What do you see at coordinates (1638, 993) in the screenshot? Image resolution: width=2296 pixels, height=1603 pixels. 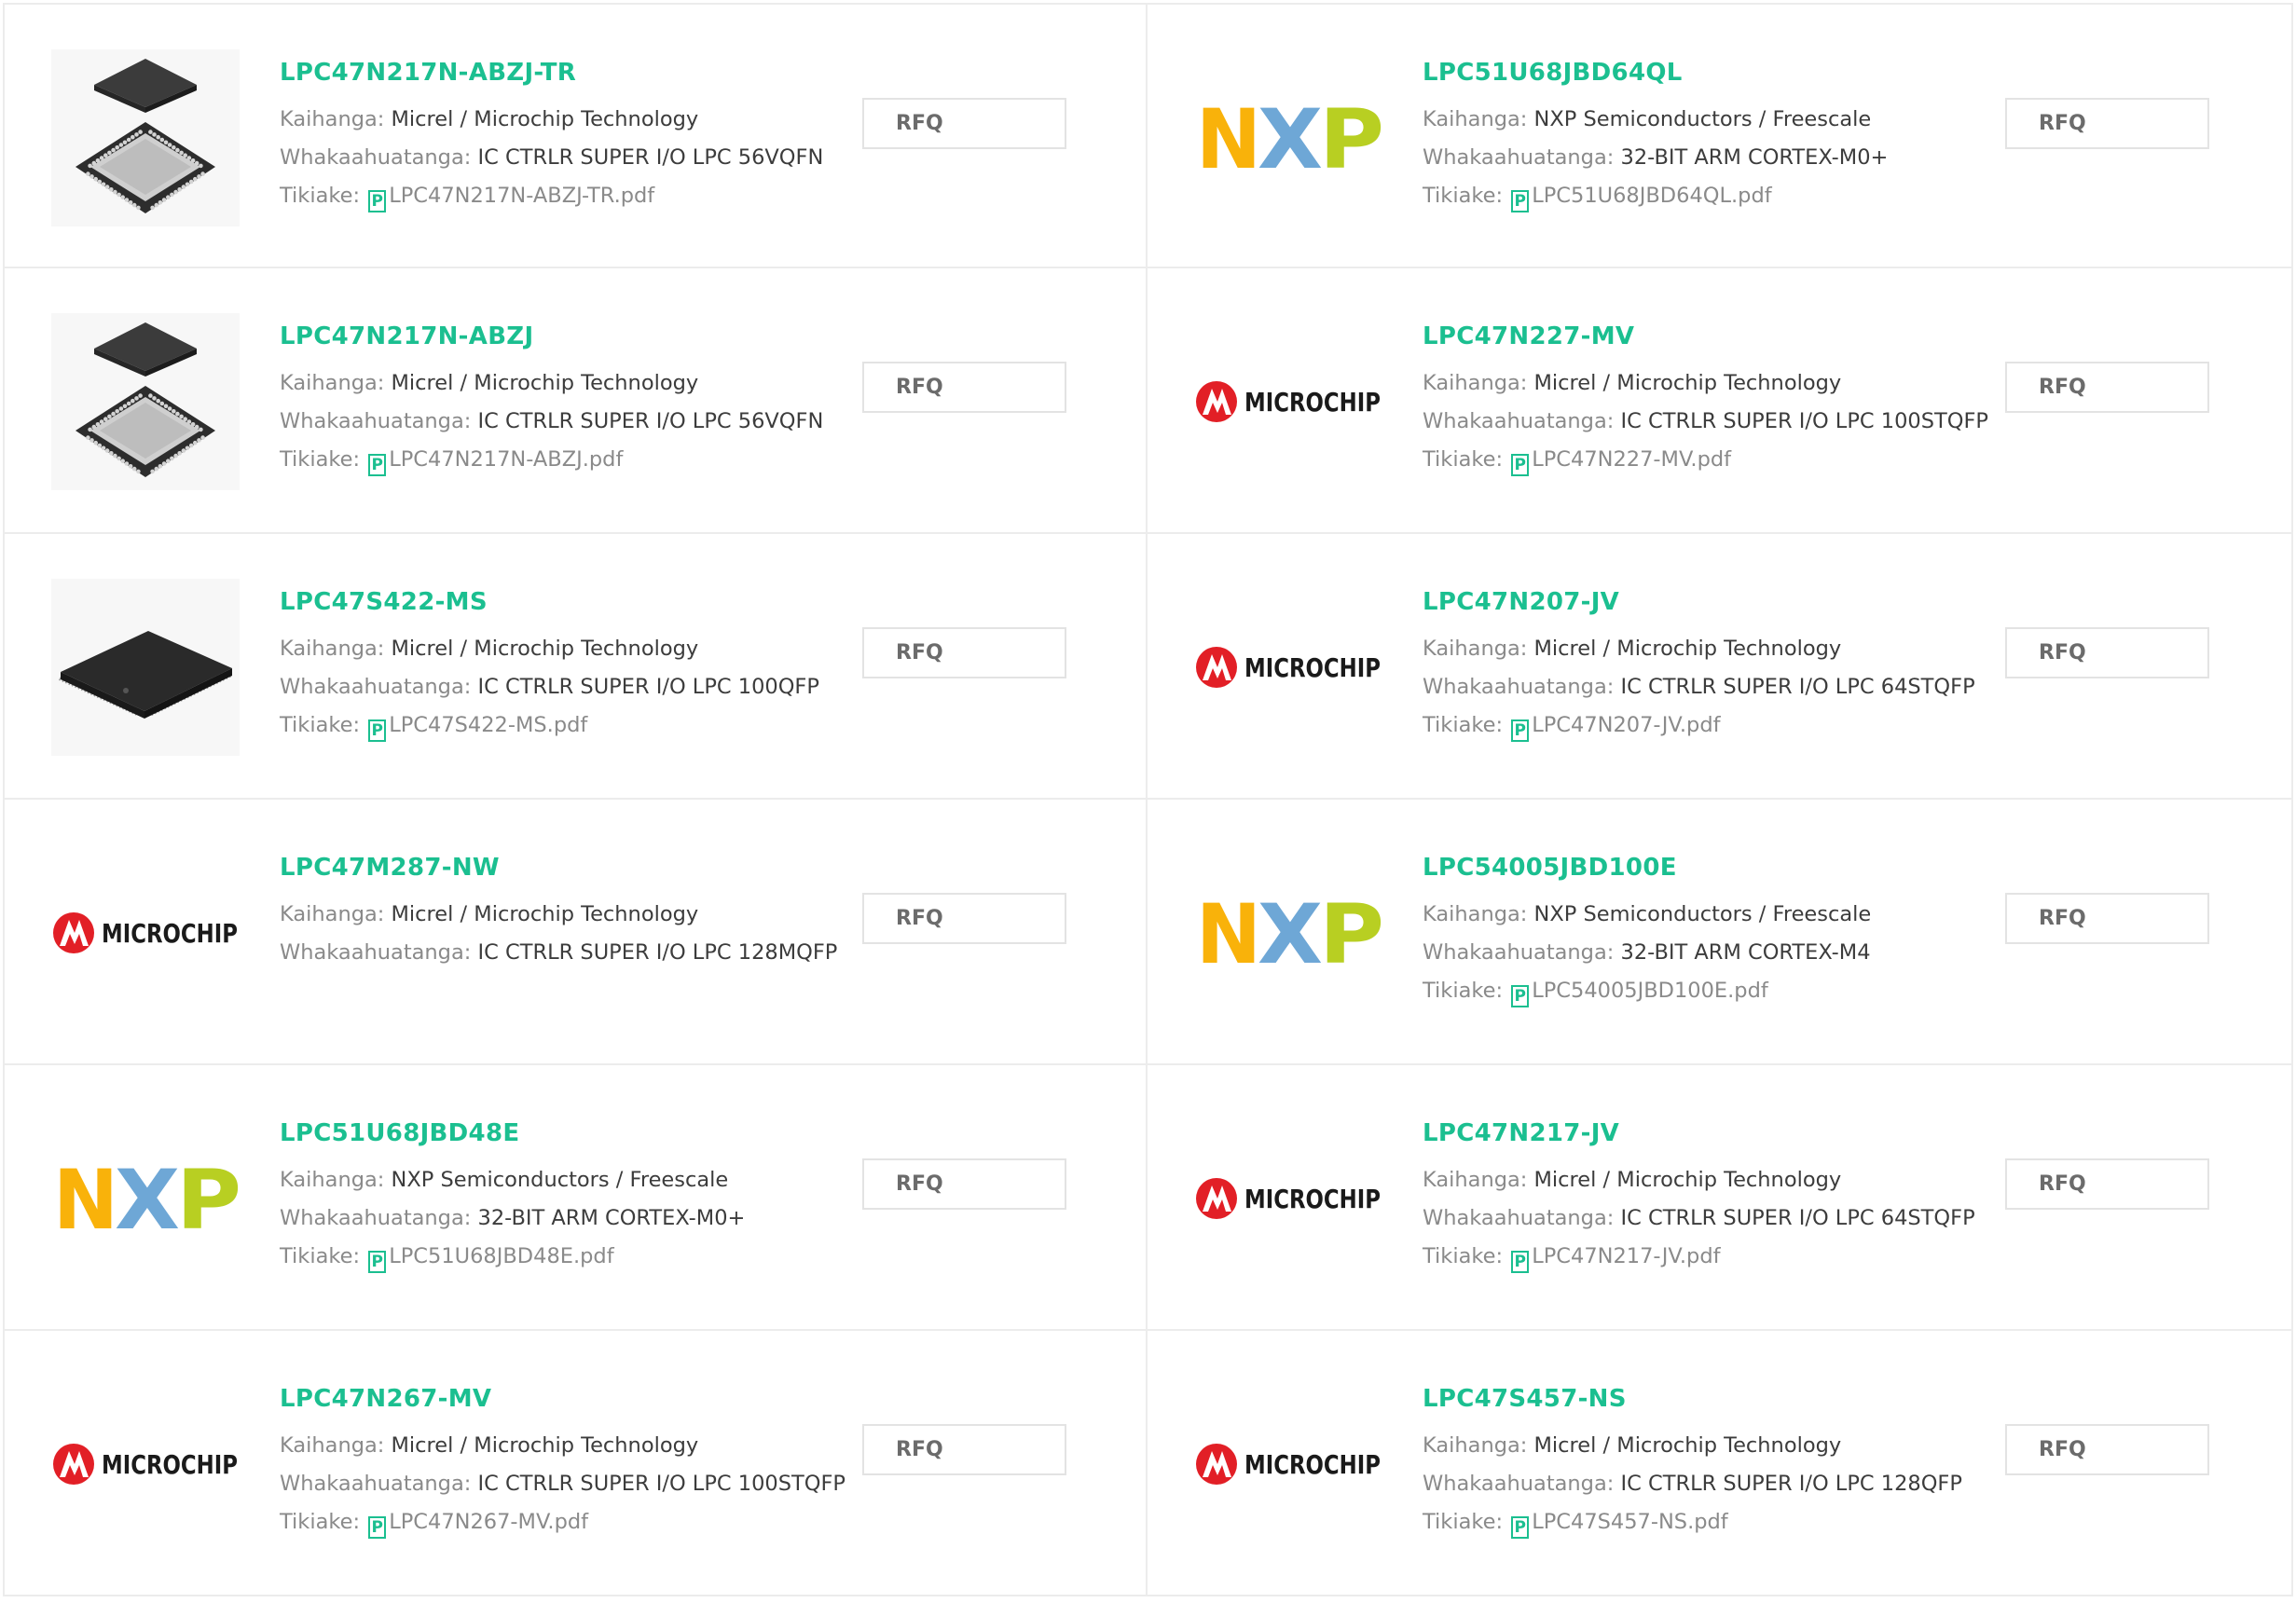 I see `datasheet-link: P LPC54005JBD100E.pdf` at bounding box center [1638, 993].